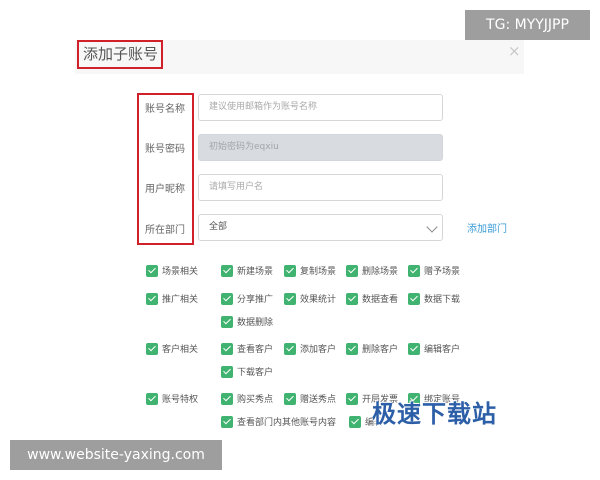  What do you see at coordinates (247, 371) in the screenshot?
I see `checkbox-customer-download: 下载客户` at bounding box center [247, 371].